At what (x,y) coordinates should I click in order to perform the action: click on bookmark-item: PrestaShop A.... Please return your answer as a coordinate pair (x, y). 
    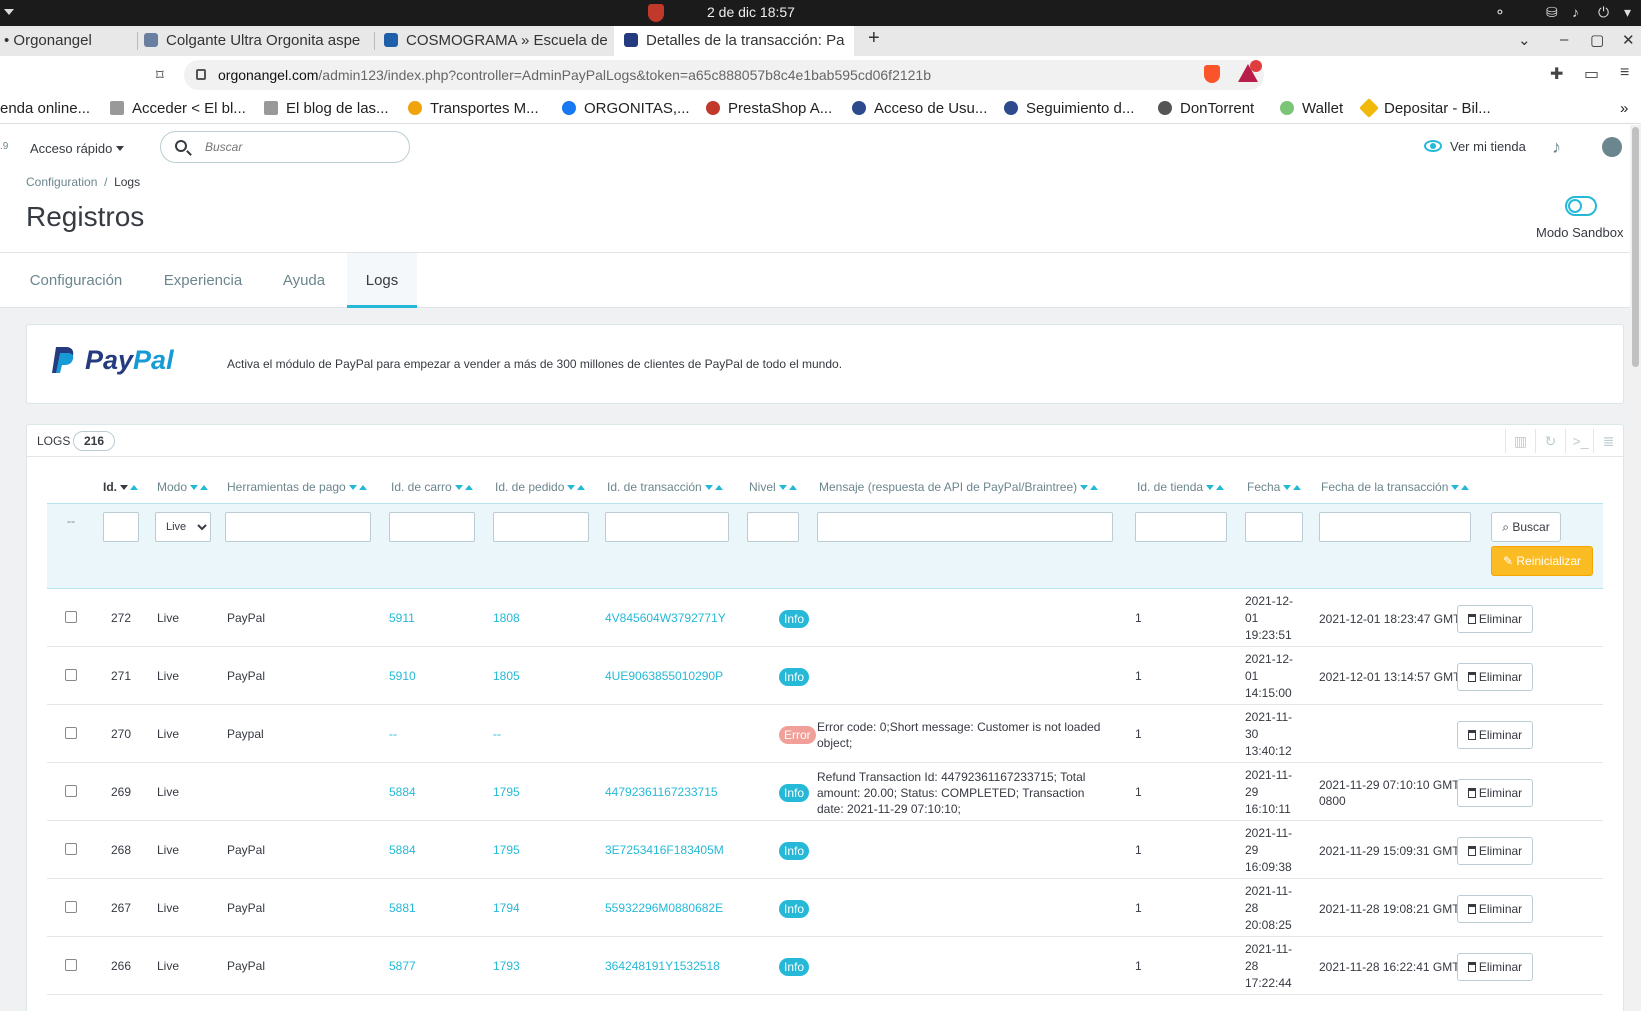
    Looking at the image, I should click on (769, 108).